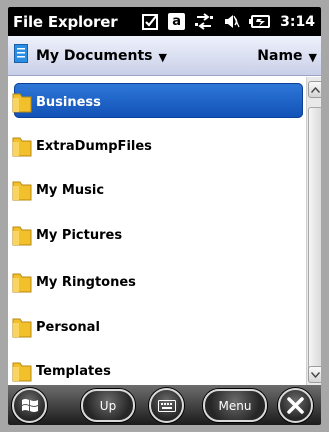 This screenshot has height=432, width=329. What do you see at coordinates (314, 239) in the screenshot?
I see `scroll-thumb` at bounding box center [314, 239].